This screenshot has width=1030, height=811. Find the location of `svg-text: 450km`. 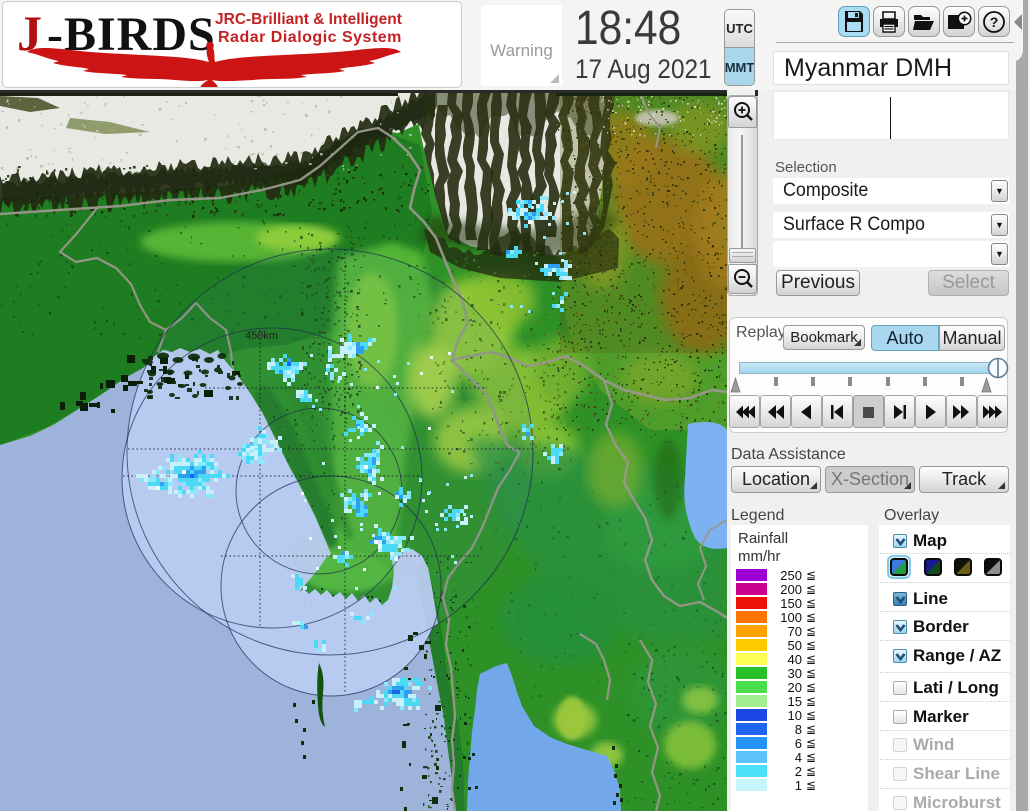

svg-text: 450km is located at coordinates (261, 336).